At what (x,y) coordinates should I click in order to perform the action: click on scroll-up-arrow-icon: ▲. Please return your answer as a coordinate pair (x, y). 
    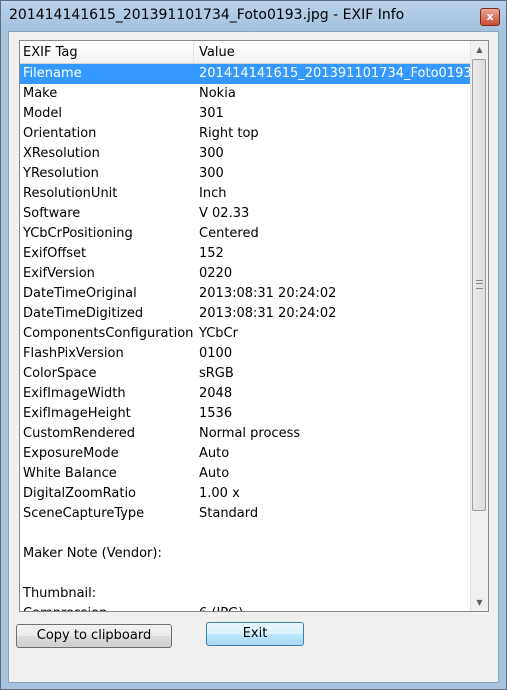
    Looking at the image, I should click on (479, 49).